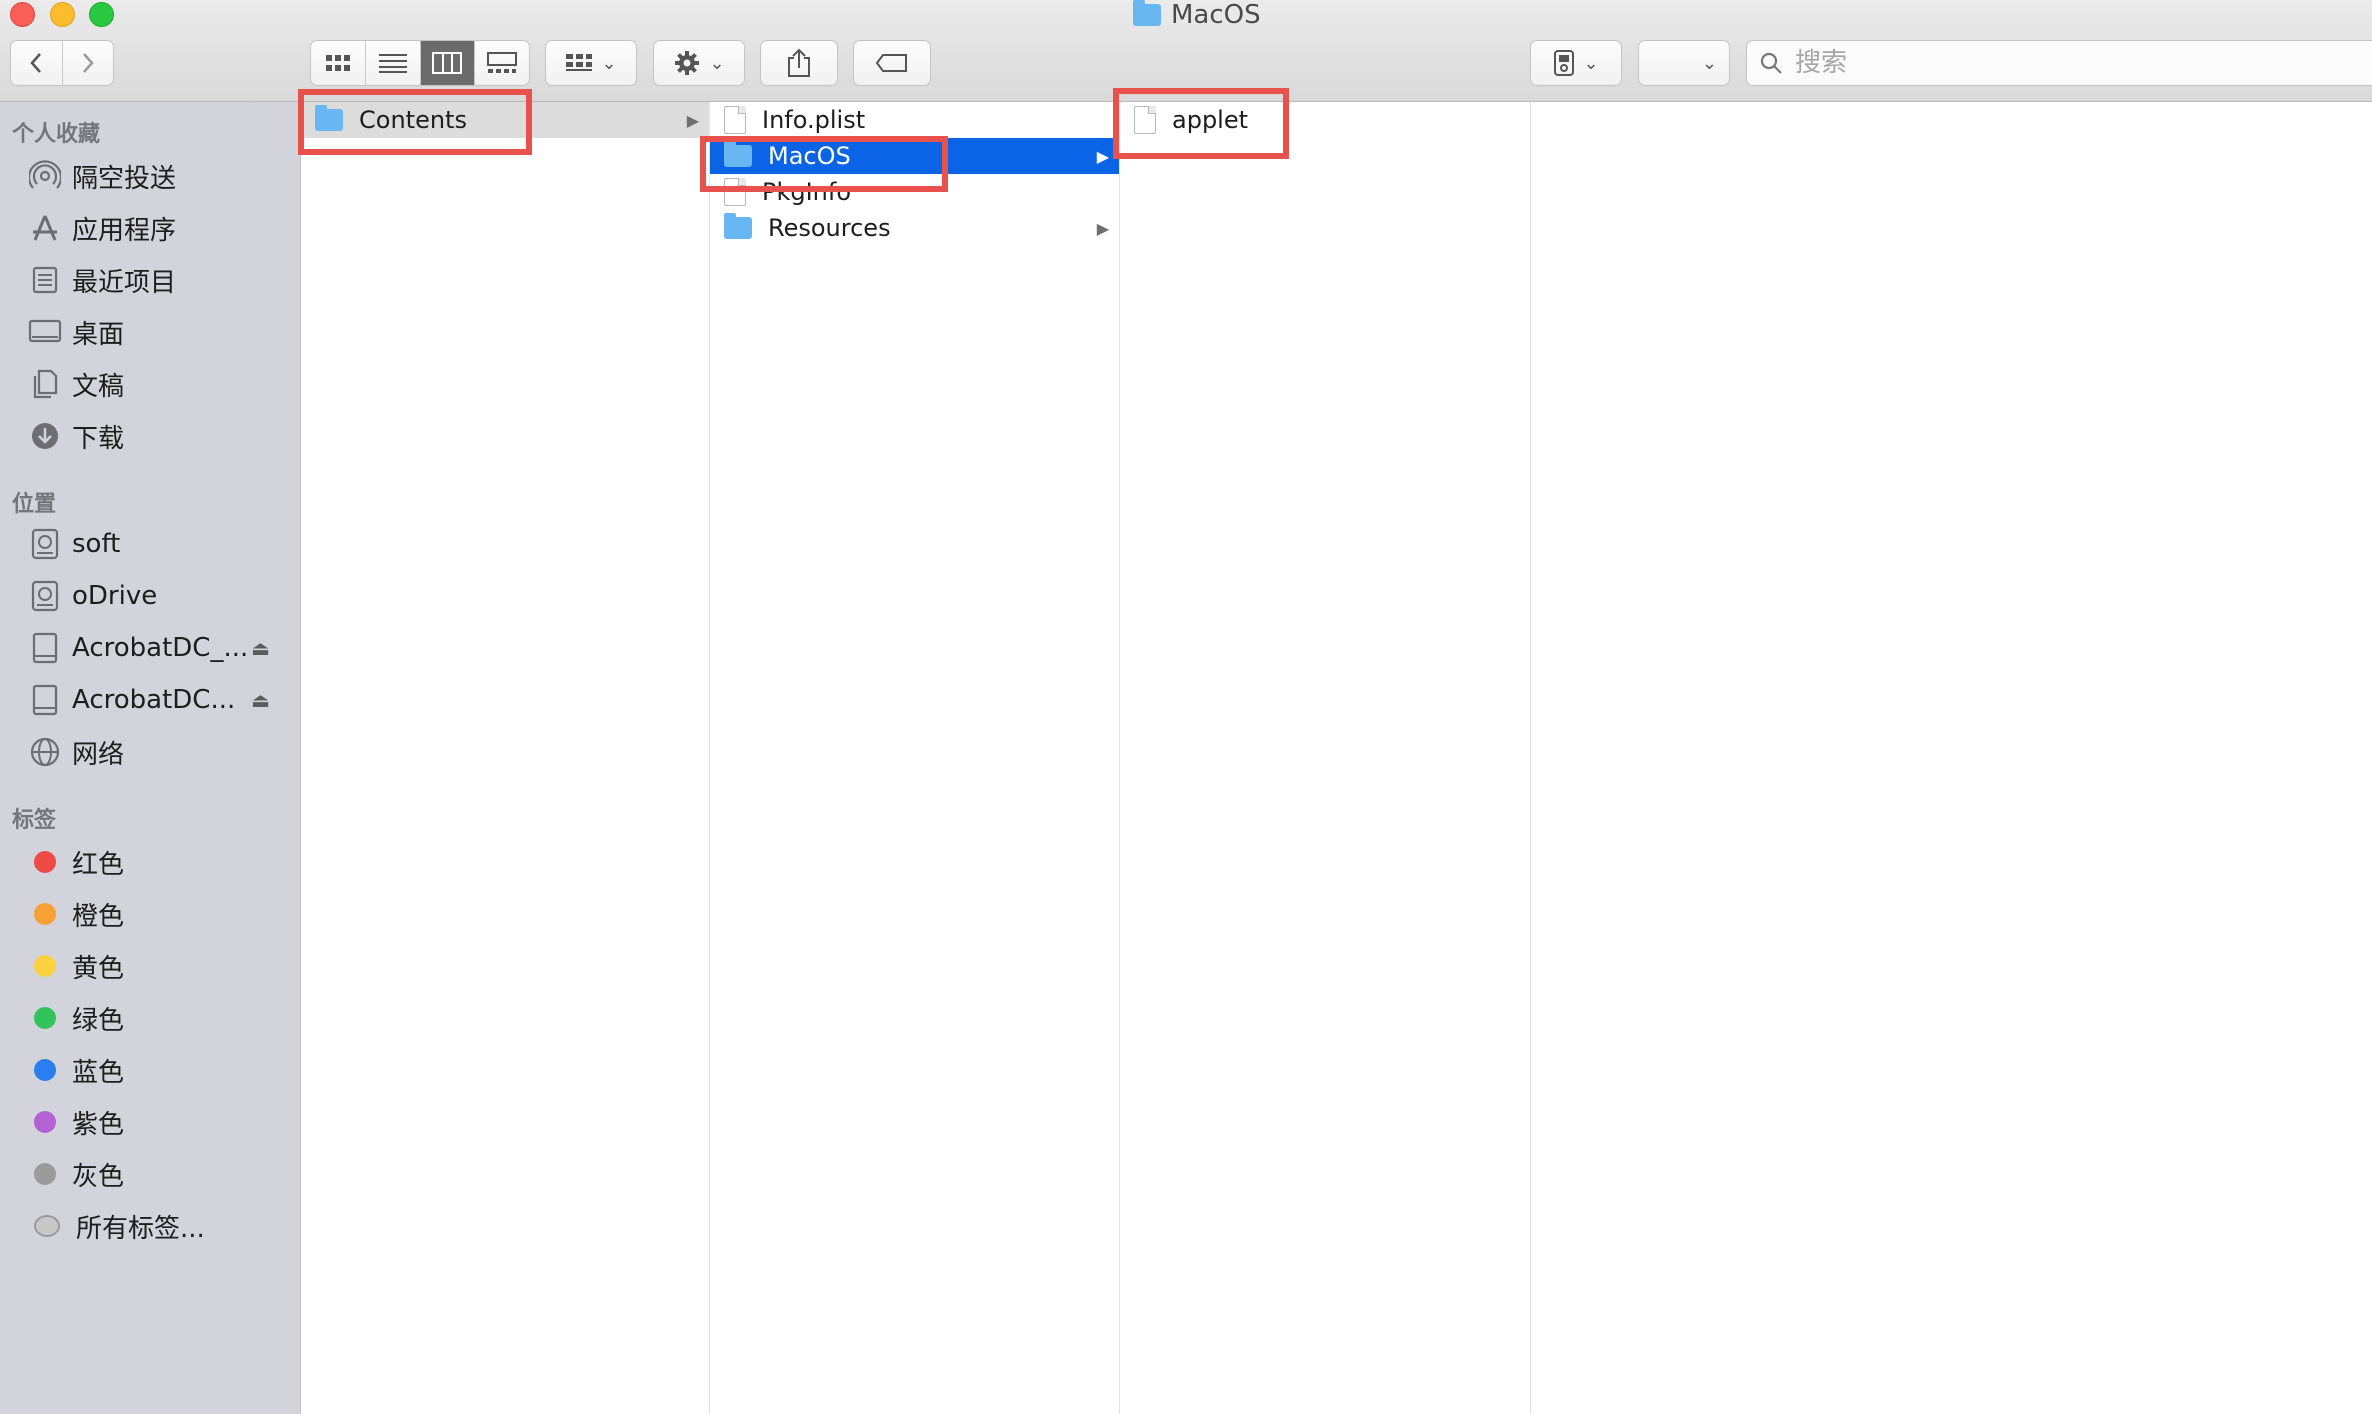 The height and width of the screenshot is (1414, 2372). Describe the element at coordinates (1684, 63) in the screenshot. I see `arrange-menu-button: ⌄` at that location.